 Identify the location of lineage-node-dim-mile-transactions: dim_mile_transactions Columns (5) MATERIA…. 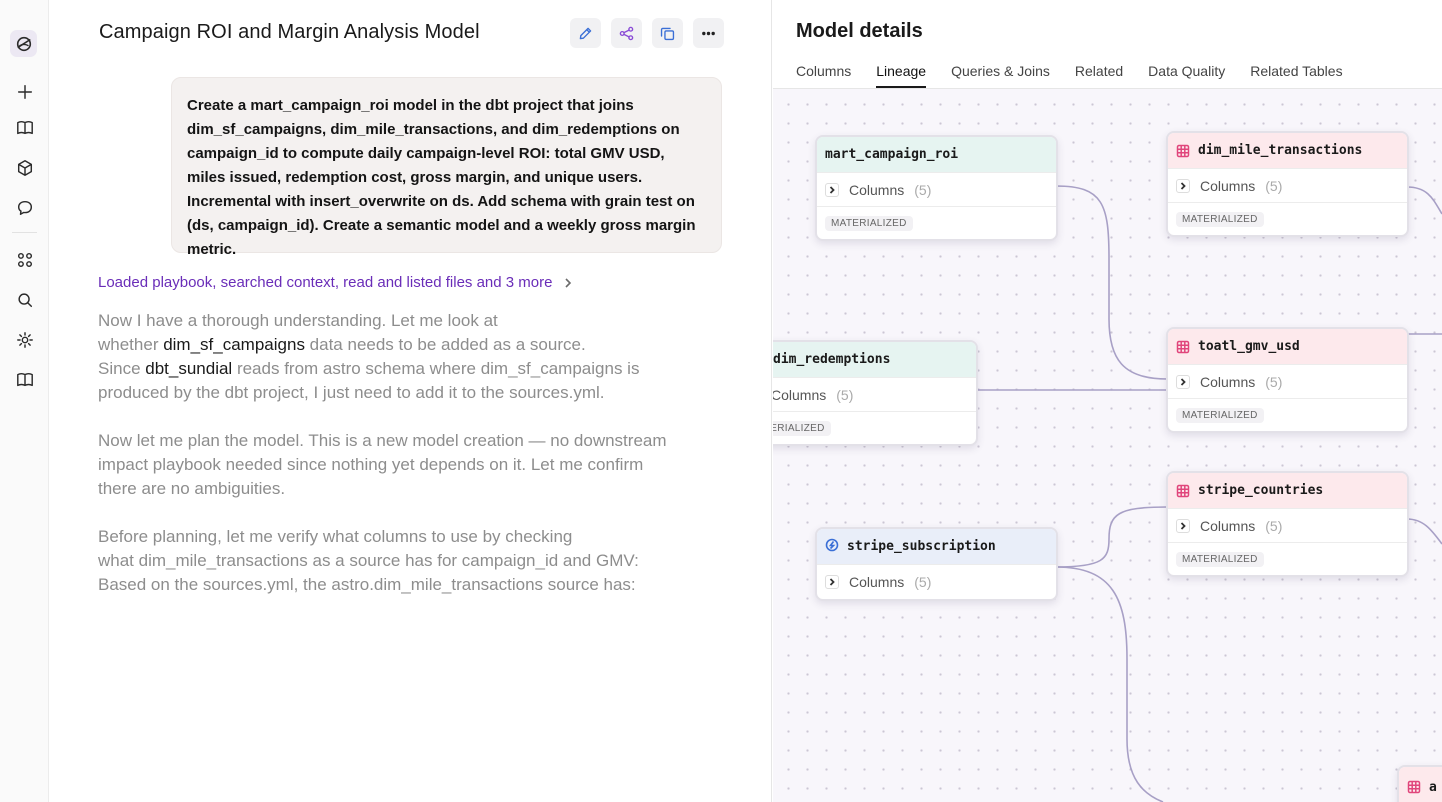
(1287, 184).